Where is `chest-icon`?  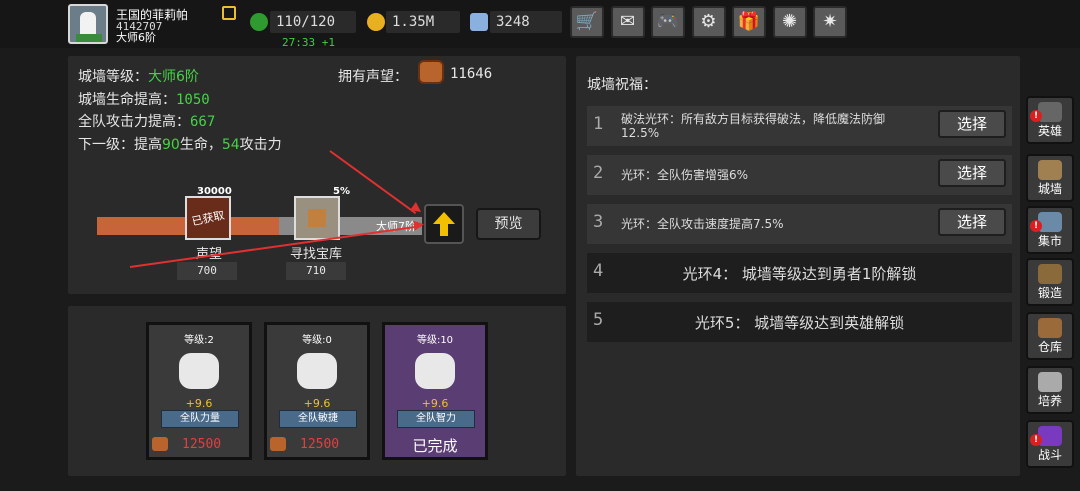
chest-icon is located at coordinates (317, 218).